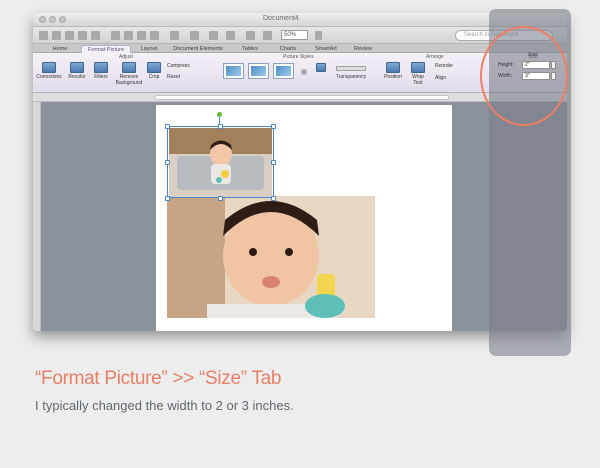 This screenshot has height=468, width=600. I want to click on more-styles-icon, so click(304, 72).